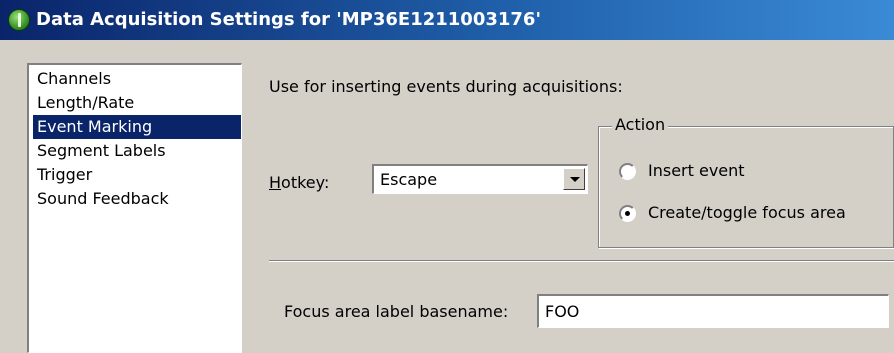 The image size is (894, 353). I want to click on dropdown-arrow-icon, so click(574, 179).